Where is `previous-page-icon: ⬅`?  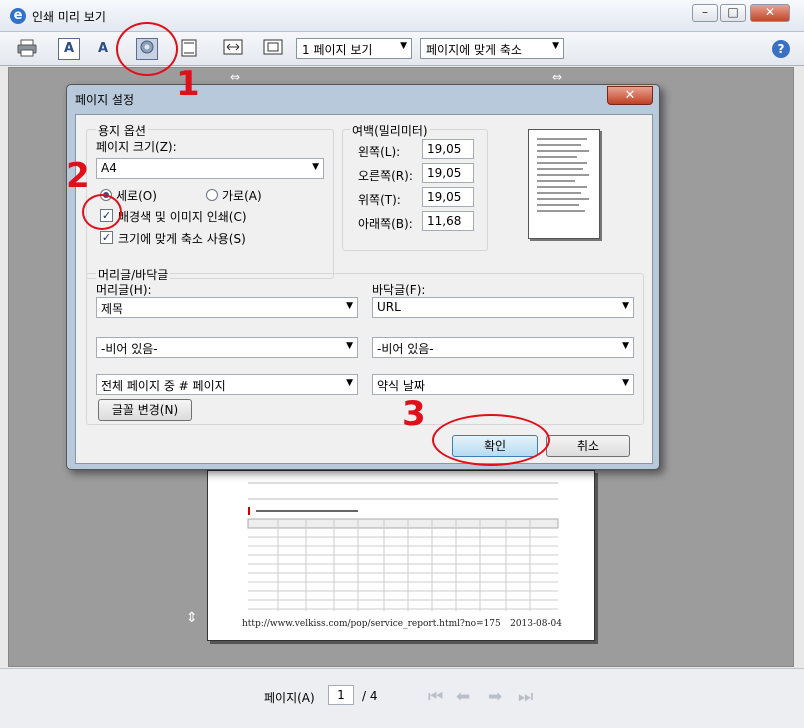
previous-page-icon: ⬅ is located at coordinates (463, 697).